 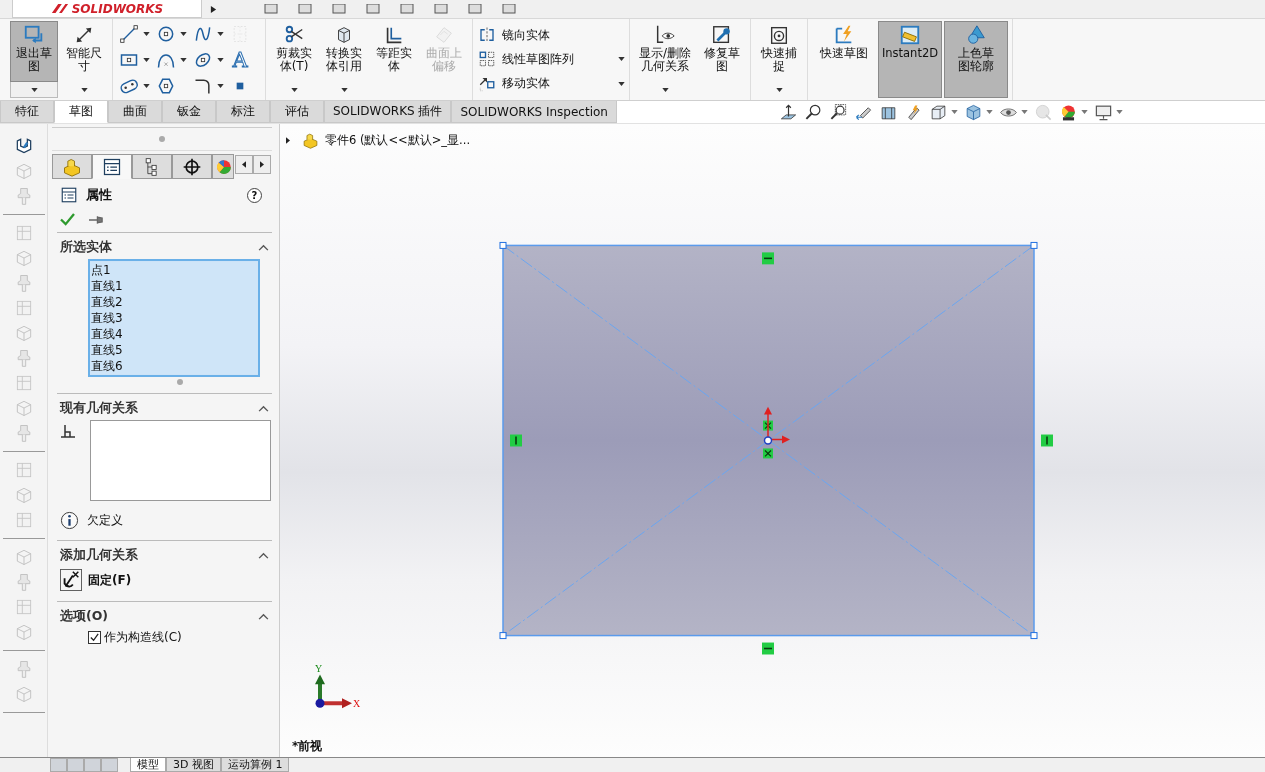 I want to click on entity-list: 点1 直线1 直线2 直线3 直线4 直线5 直线6, so click(x=174, y=318).